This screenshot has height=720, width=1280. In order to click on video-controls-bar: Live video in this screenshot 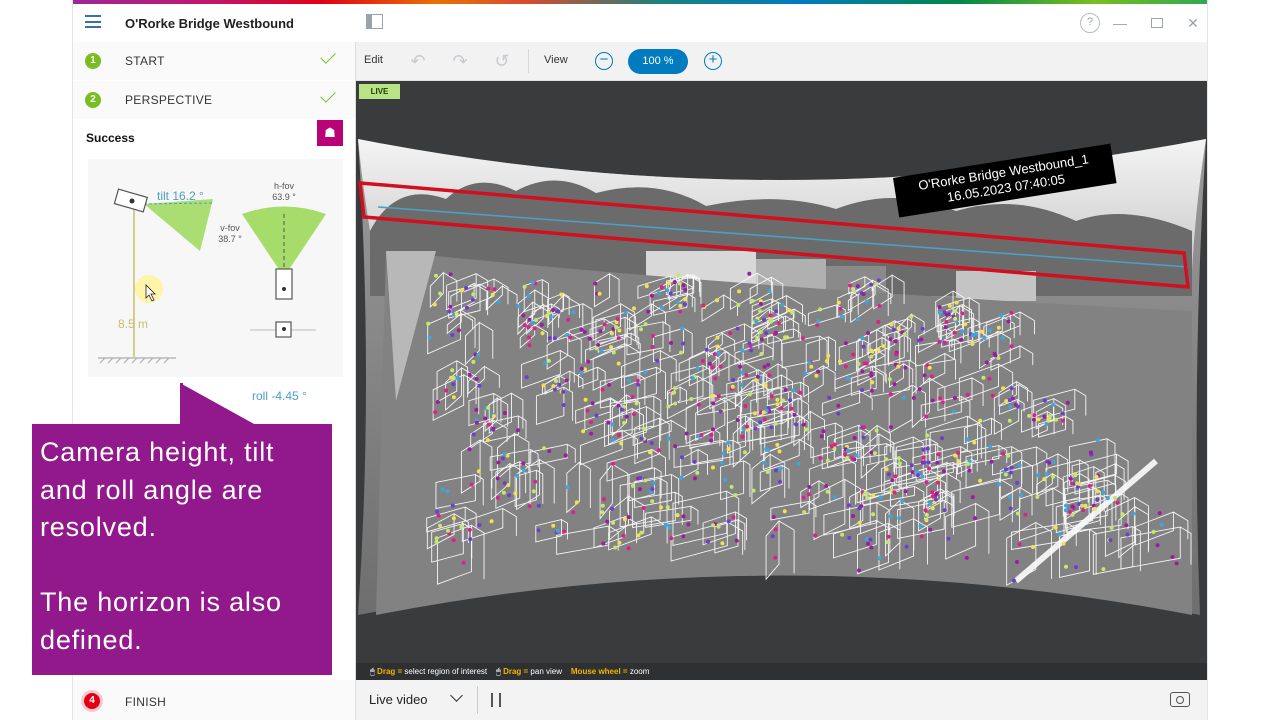, I will do `click(781, 700)`.